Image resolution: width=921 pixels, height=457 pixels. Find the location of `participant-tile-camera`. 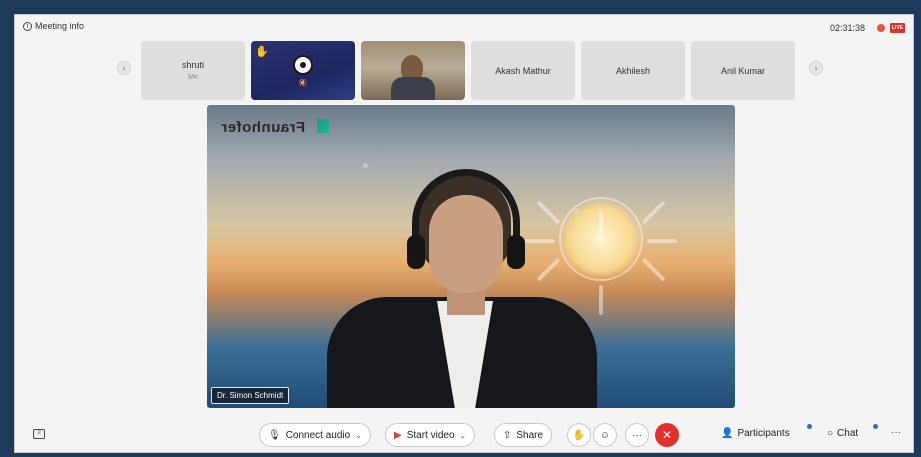

participant-tile-camera is located at coordinates (413, 70).